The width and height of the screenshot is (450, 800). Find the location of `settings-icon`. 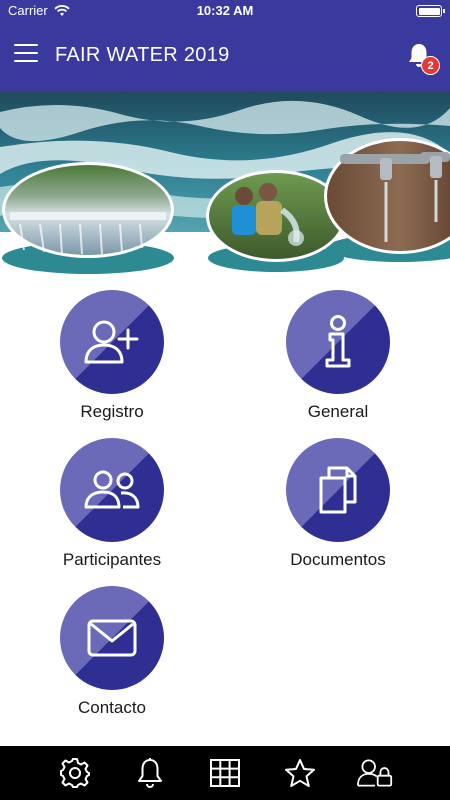

settings-icon is located at coordinates (75, 773).